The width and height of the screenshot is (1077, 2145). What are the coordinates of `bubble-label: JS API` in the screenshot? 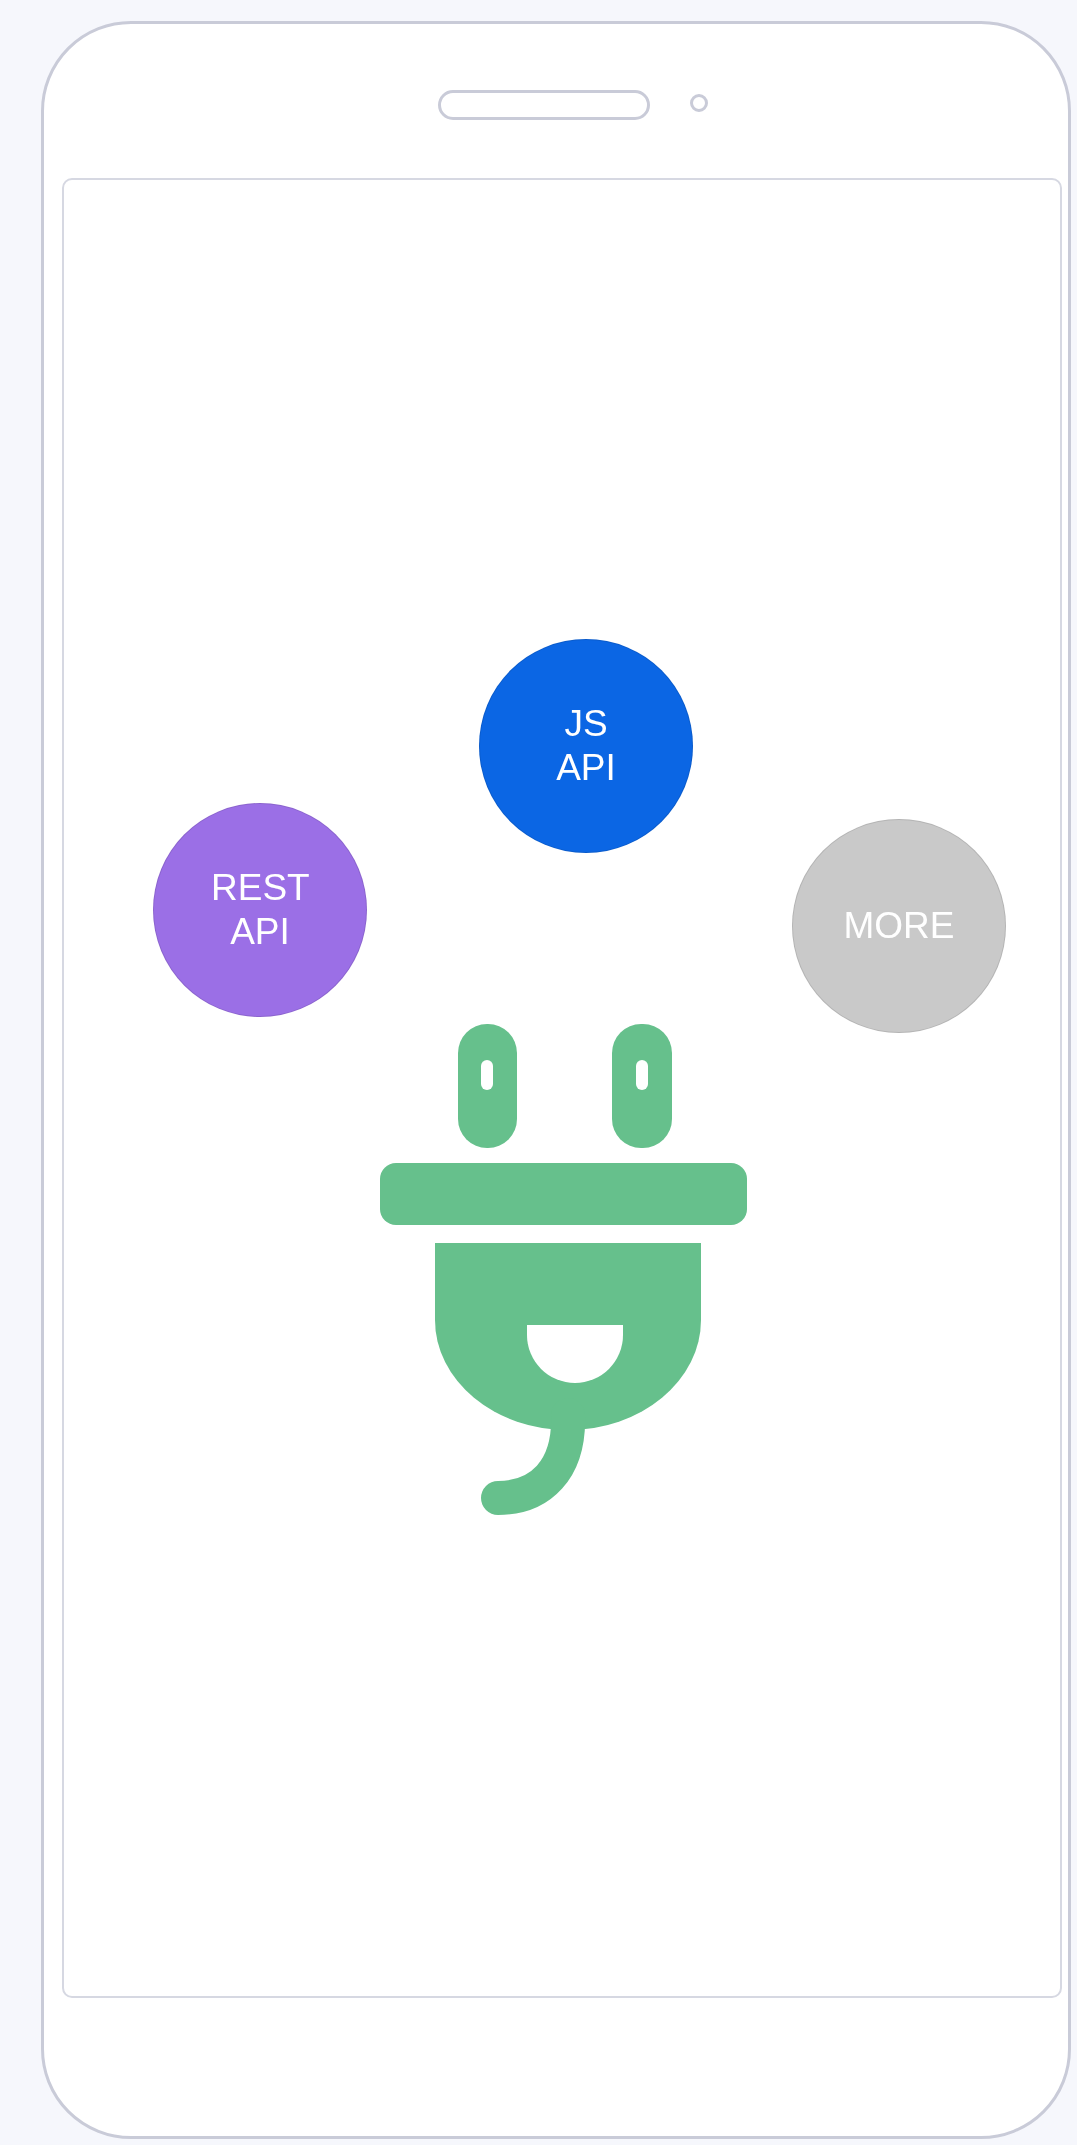 It's located at (586, 746).